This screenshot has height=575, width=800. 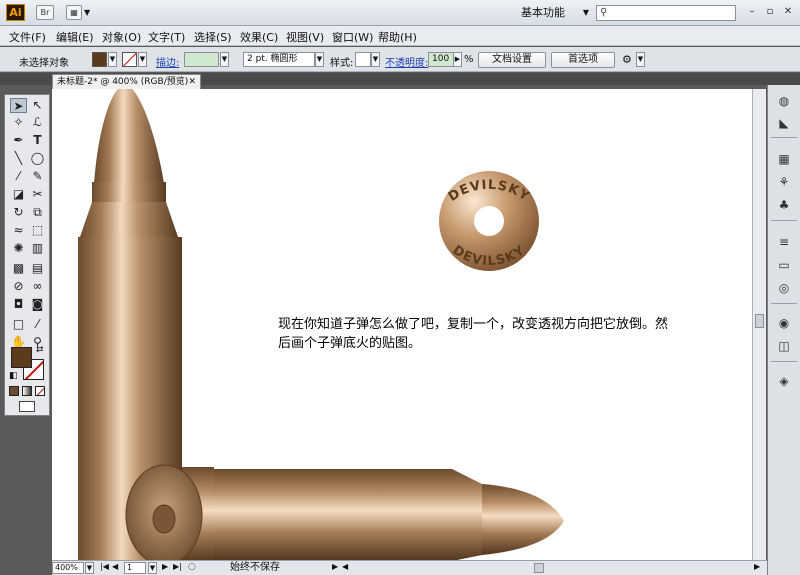 What do you see at coordinates (123, 82) in the screenshot?
I see `document-tab-title: 未标题-2* @ 400% (RGB/预览)` at bounding box center [123, 82].